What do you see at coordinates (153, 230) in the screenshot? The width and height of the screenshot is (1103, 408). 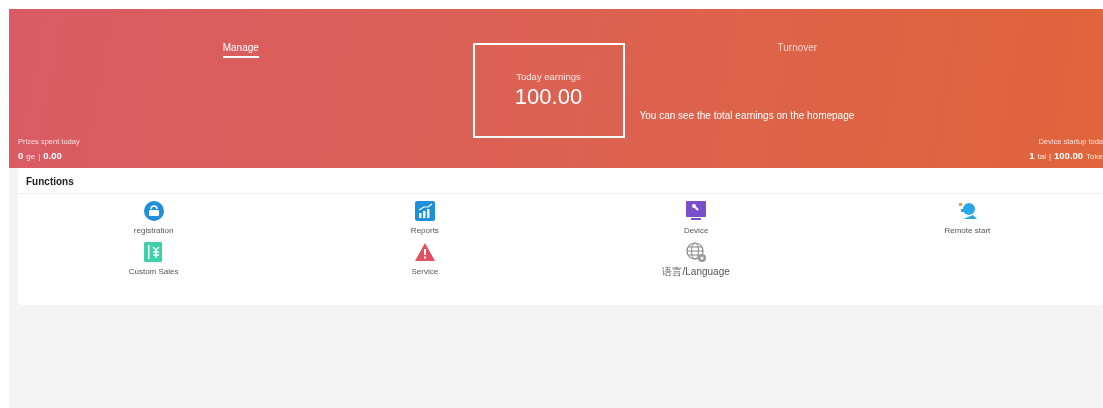 I see `function-link: registration` at bounding box center [153, 230].